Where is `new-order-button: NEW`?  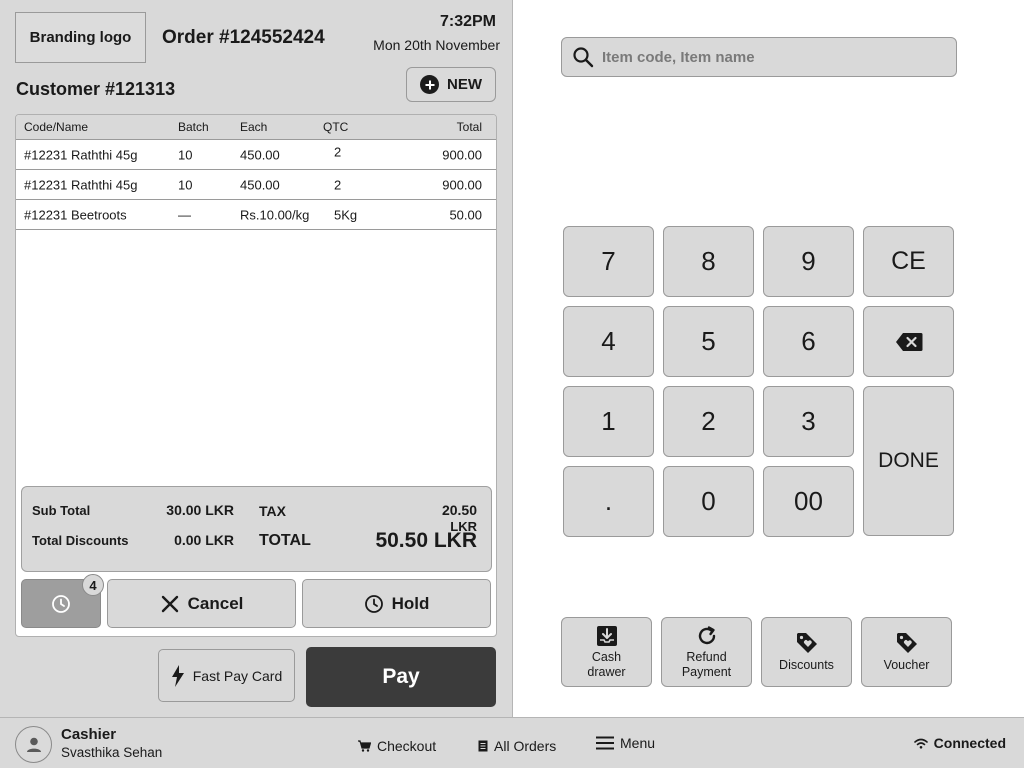
new-order-button: NEW is located at coordinates (451, 84).